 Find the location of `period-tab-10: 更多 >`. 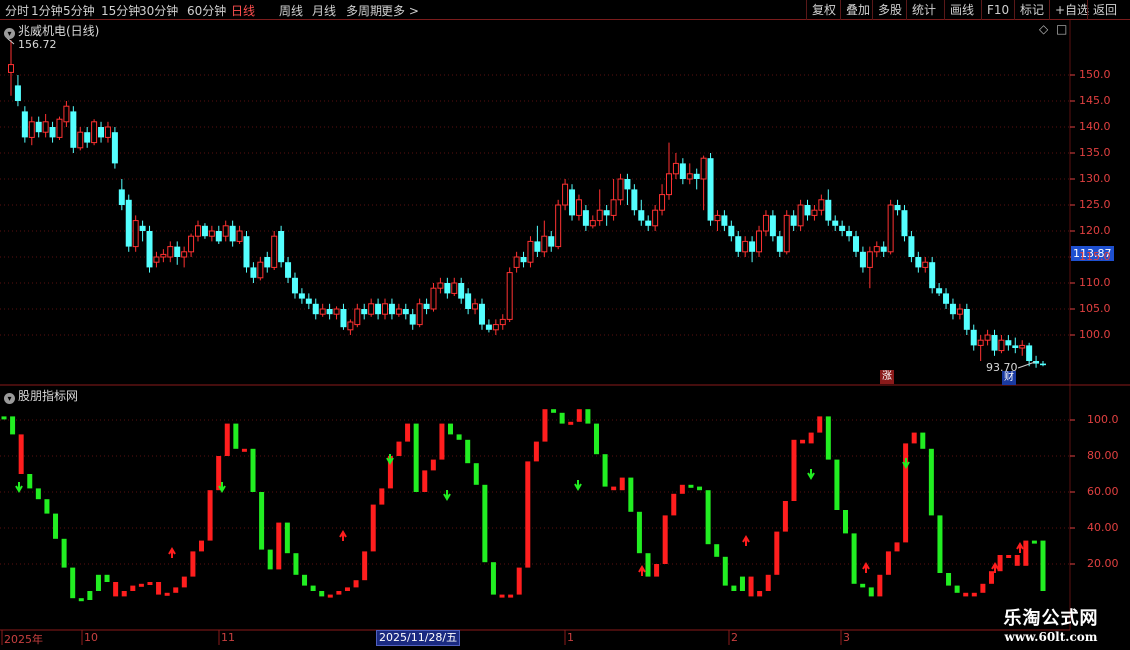

period-tab-10: 更多 > is located at coordinates (400, 10).